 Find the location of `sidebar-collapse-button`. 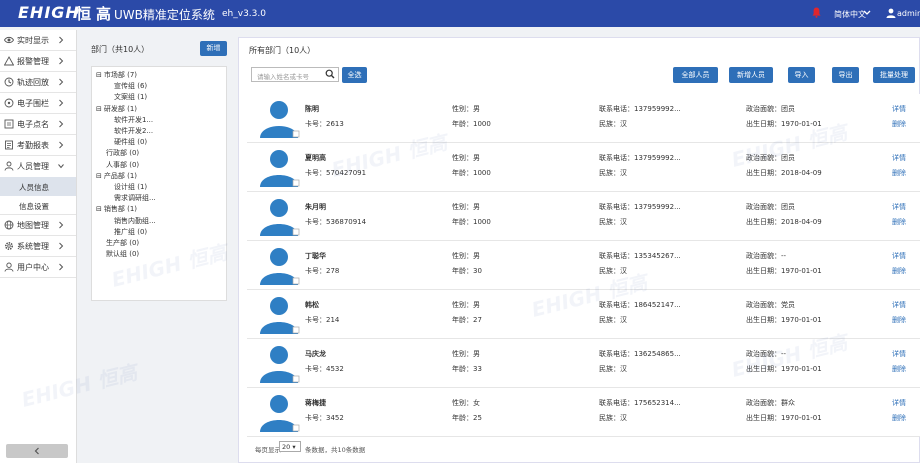

sidebar-collapse-button is located at coordinates (37, 451).